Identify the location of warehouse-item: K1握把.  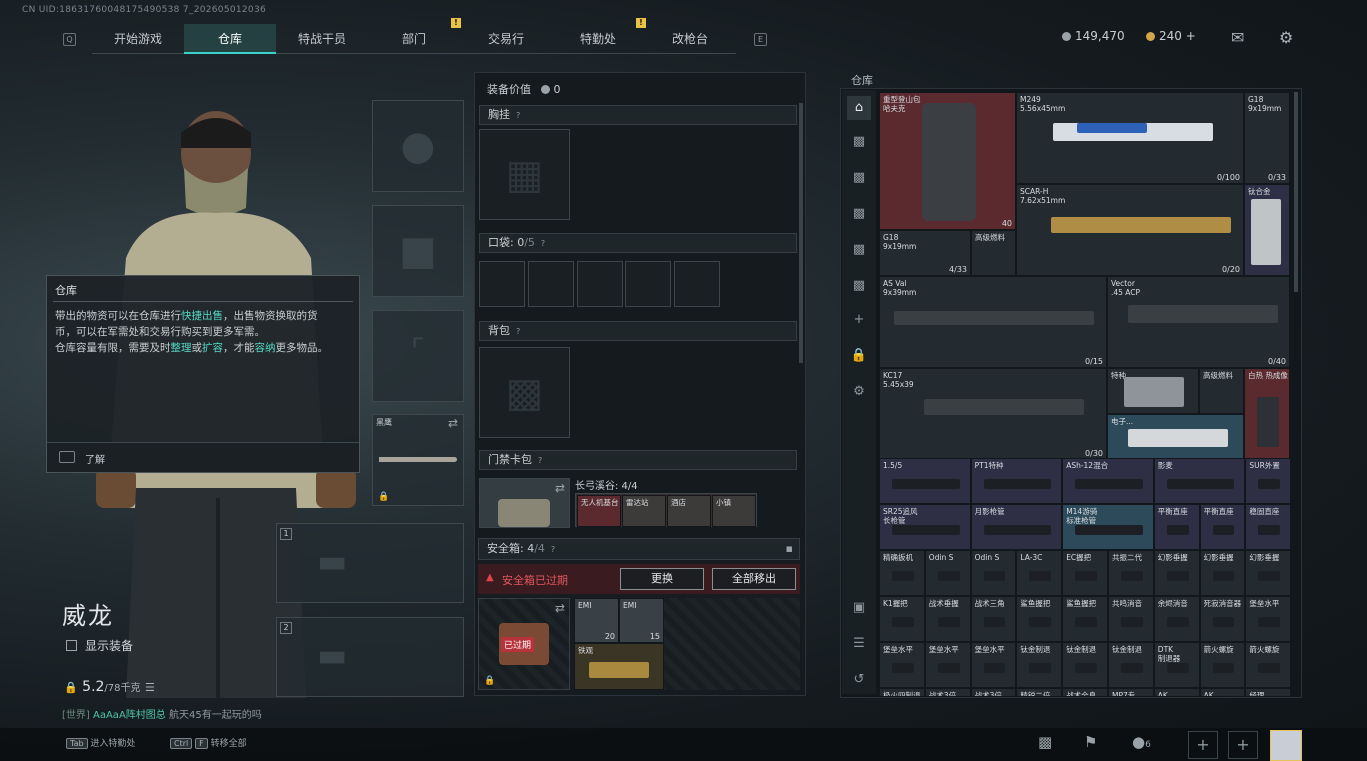
(902, 619).